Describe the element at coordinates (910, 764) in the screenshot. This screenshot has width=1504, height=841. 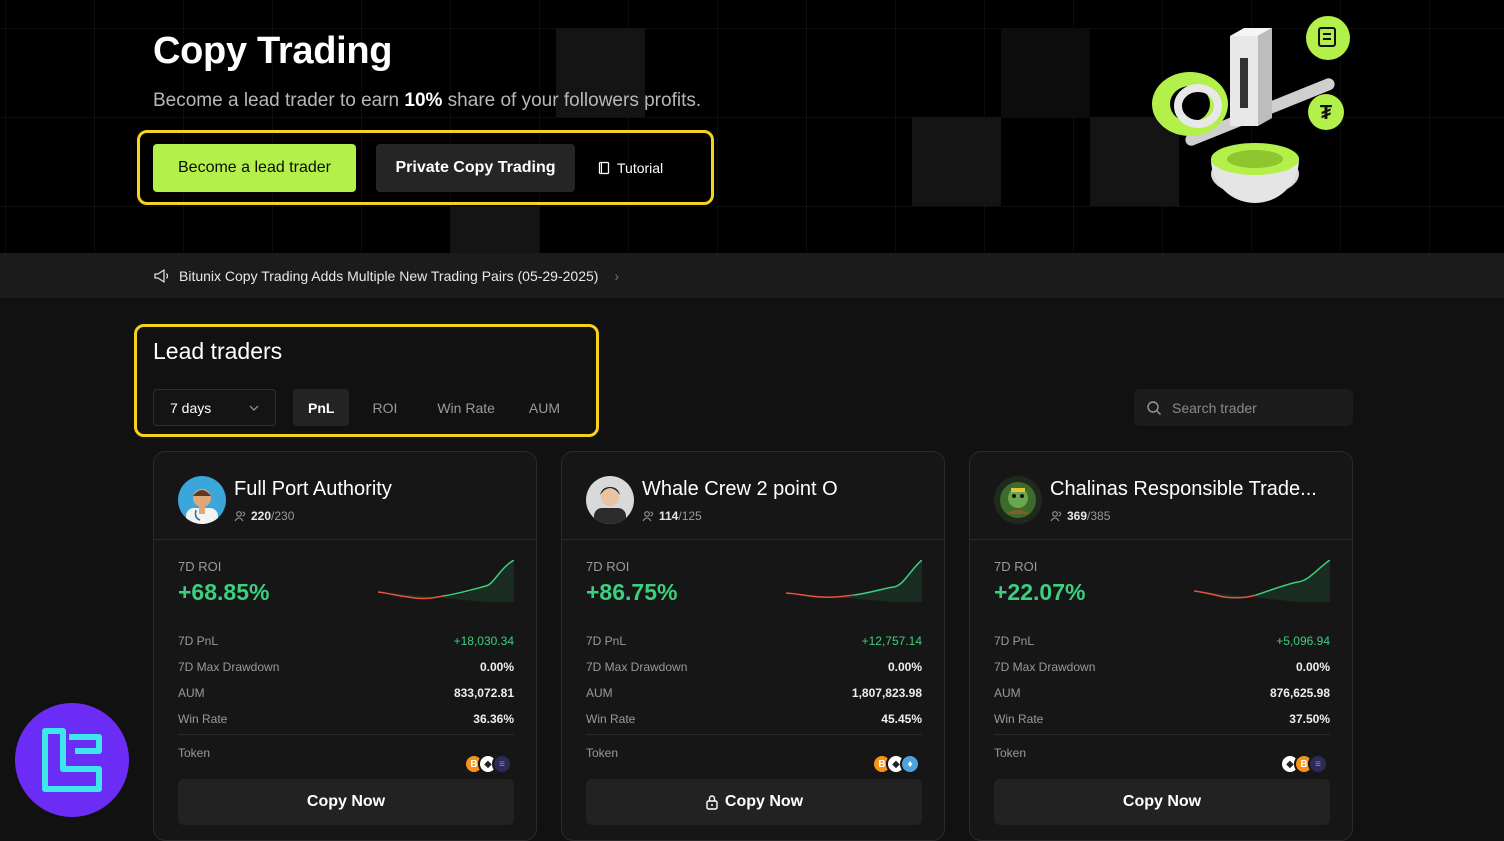
I see `water-drop-icon: ♦` at that location.